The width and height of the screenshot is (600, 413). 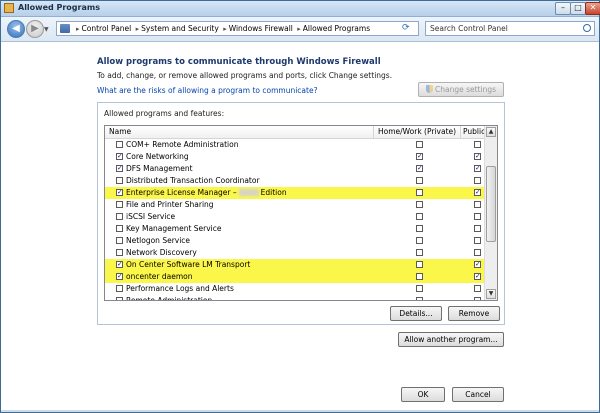 What do you see at coordinates (563, 8) in the screenshot?
I see `minimize-button: –` at bounding box center [563, 8].